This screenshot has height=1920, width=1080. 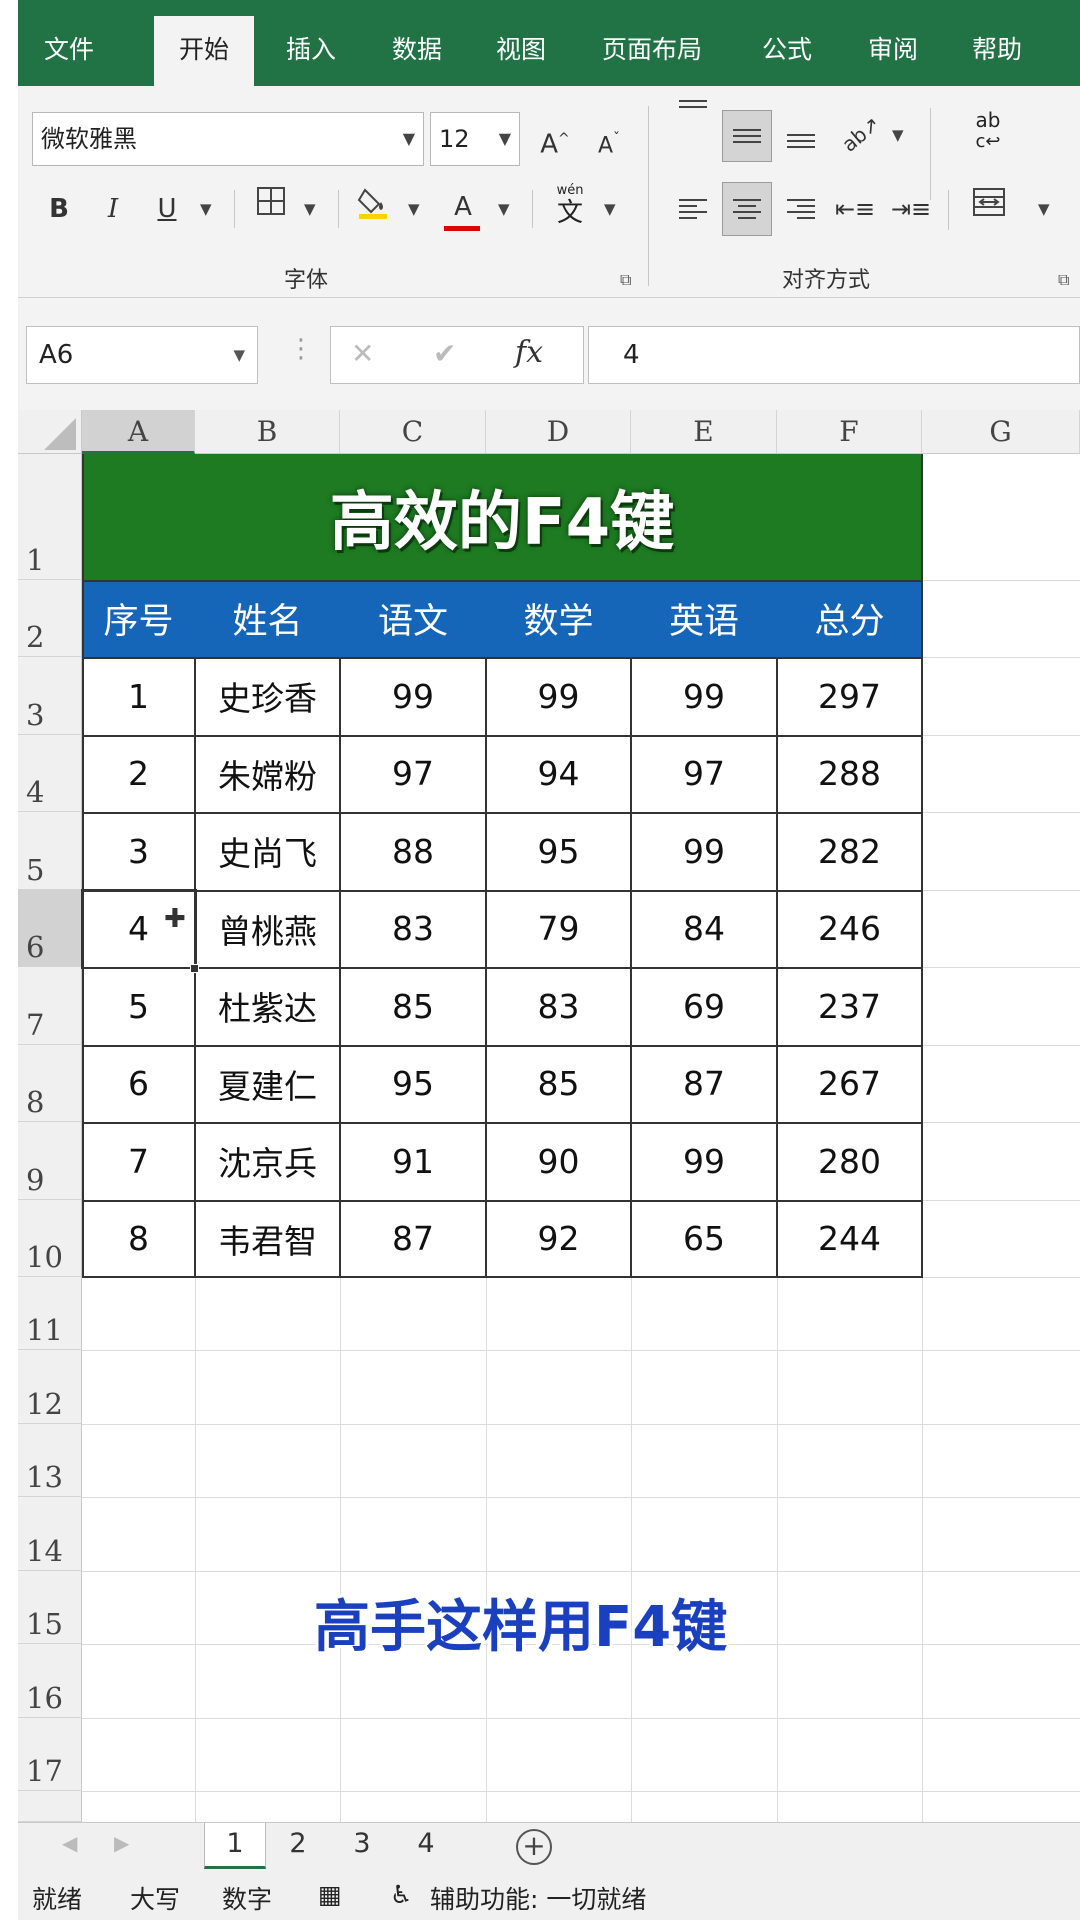 What do you see at coordinates (413, 773) in the screenshot?
I see `table-cell: 97` at bounding box center [413, 773].